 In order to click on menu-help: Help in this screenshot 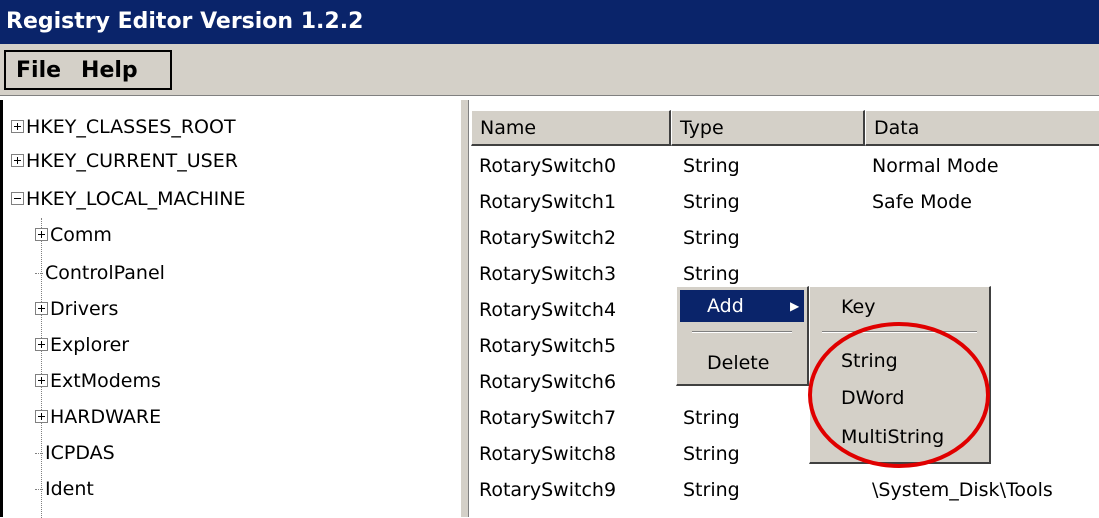, I will do `click(109, 70)`.